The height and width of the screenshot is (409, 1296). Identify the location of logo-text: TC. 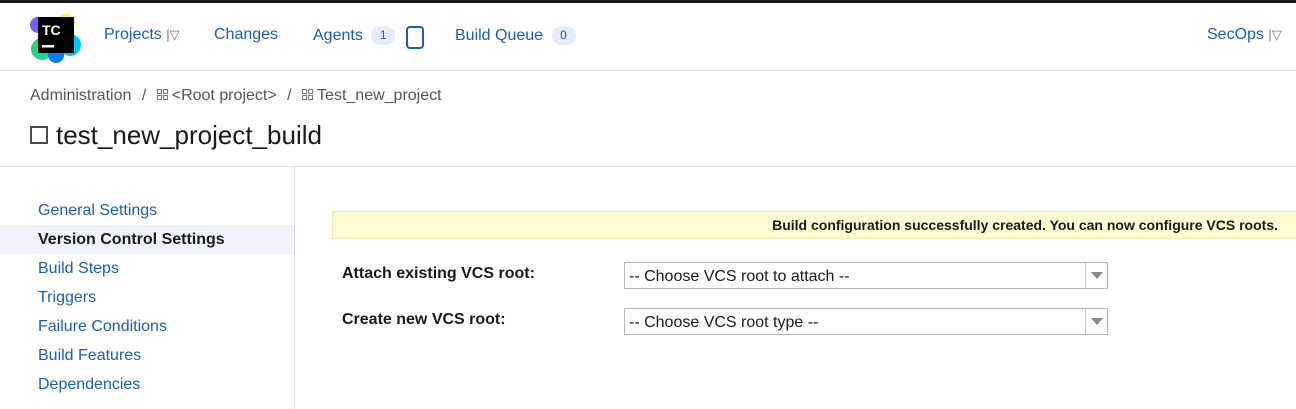
(51, 30).